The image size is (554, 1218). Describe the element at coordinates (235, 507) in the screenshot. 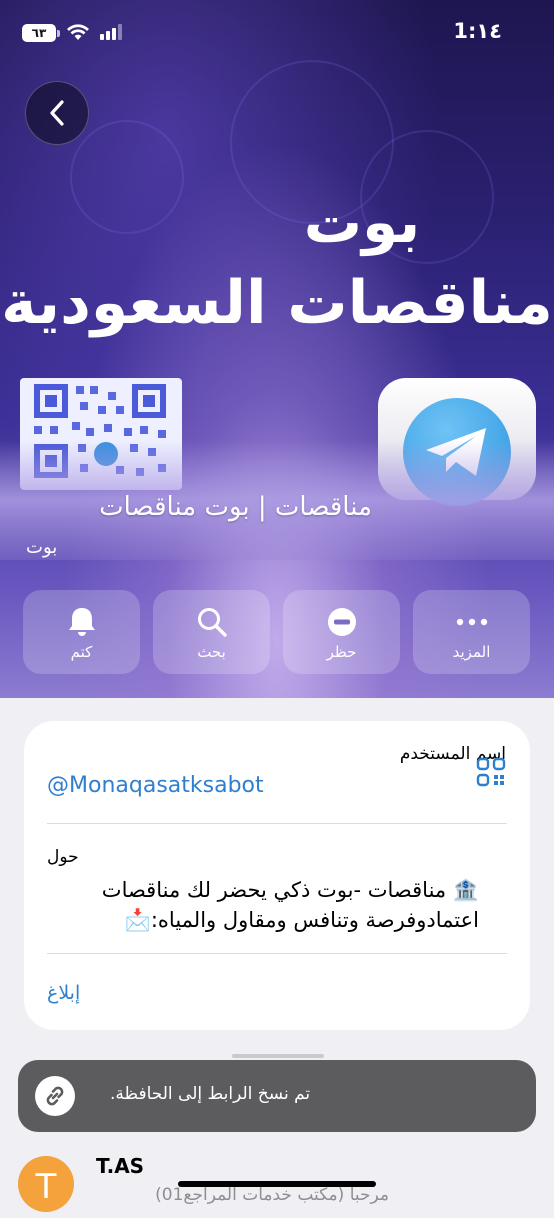

I see `profile-name: مناقصات | بوت مناقصات` at that location.